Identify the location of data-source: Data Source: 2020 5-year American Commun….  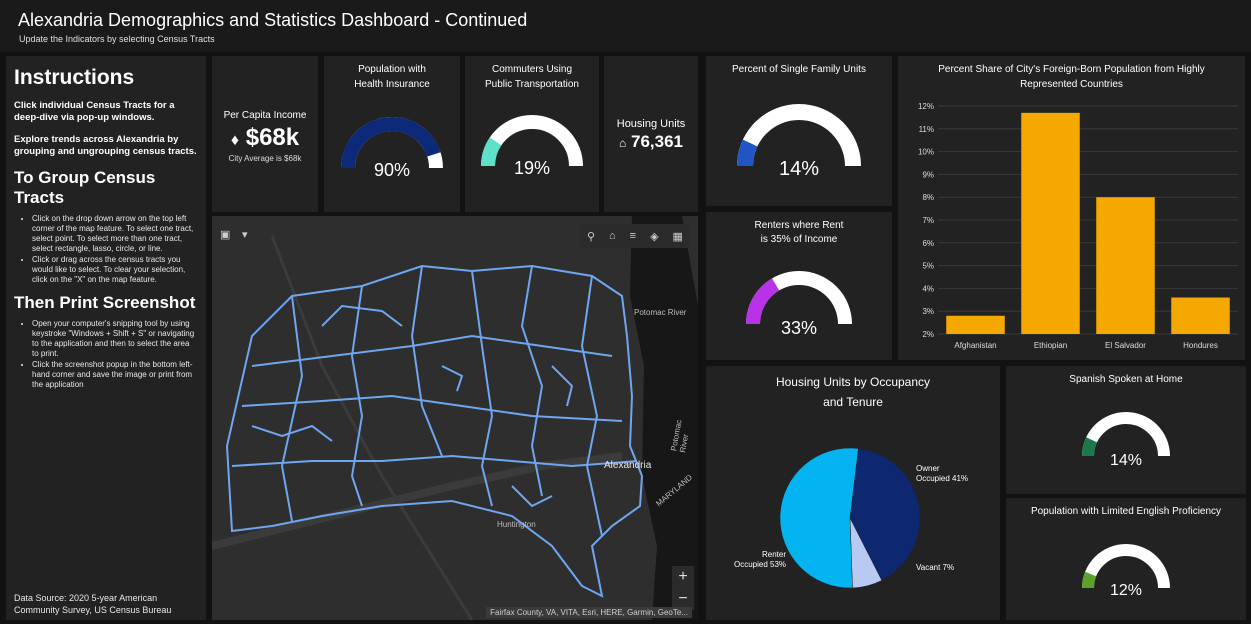
(93, 604).